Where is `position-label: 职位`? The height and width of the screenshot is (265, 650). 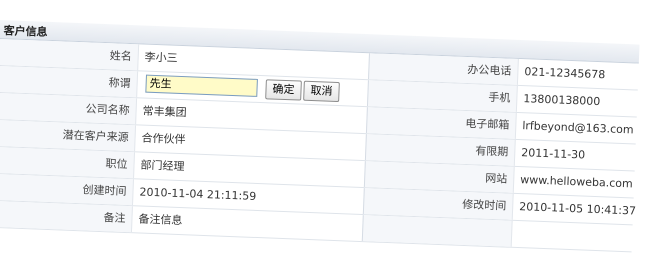 position-label: 职位 is located at coordinates (68, 162).